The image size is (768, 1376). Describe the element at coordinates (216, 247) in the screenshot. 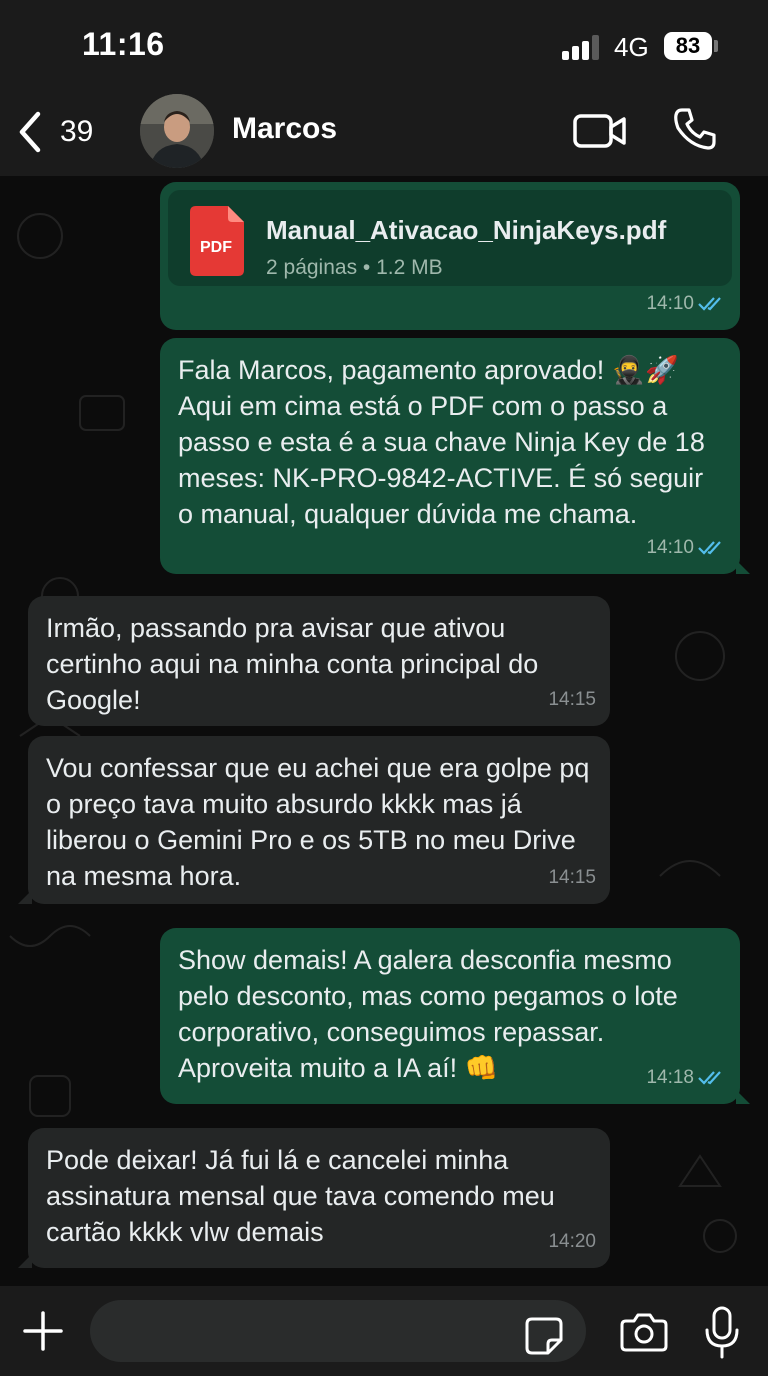

I see `pdf-label: PDF` at that location.